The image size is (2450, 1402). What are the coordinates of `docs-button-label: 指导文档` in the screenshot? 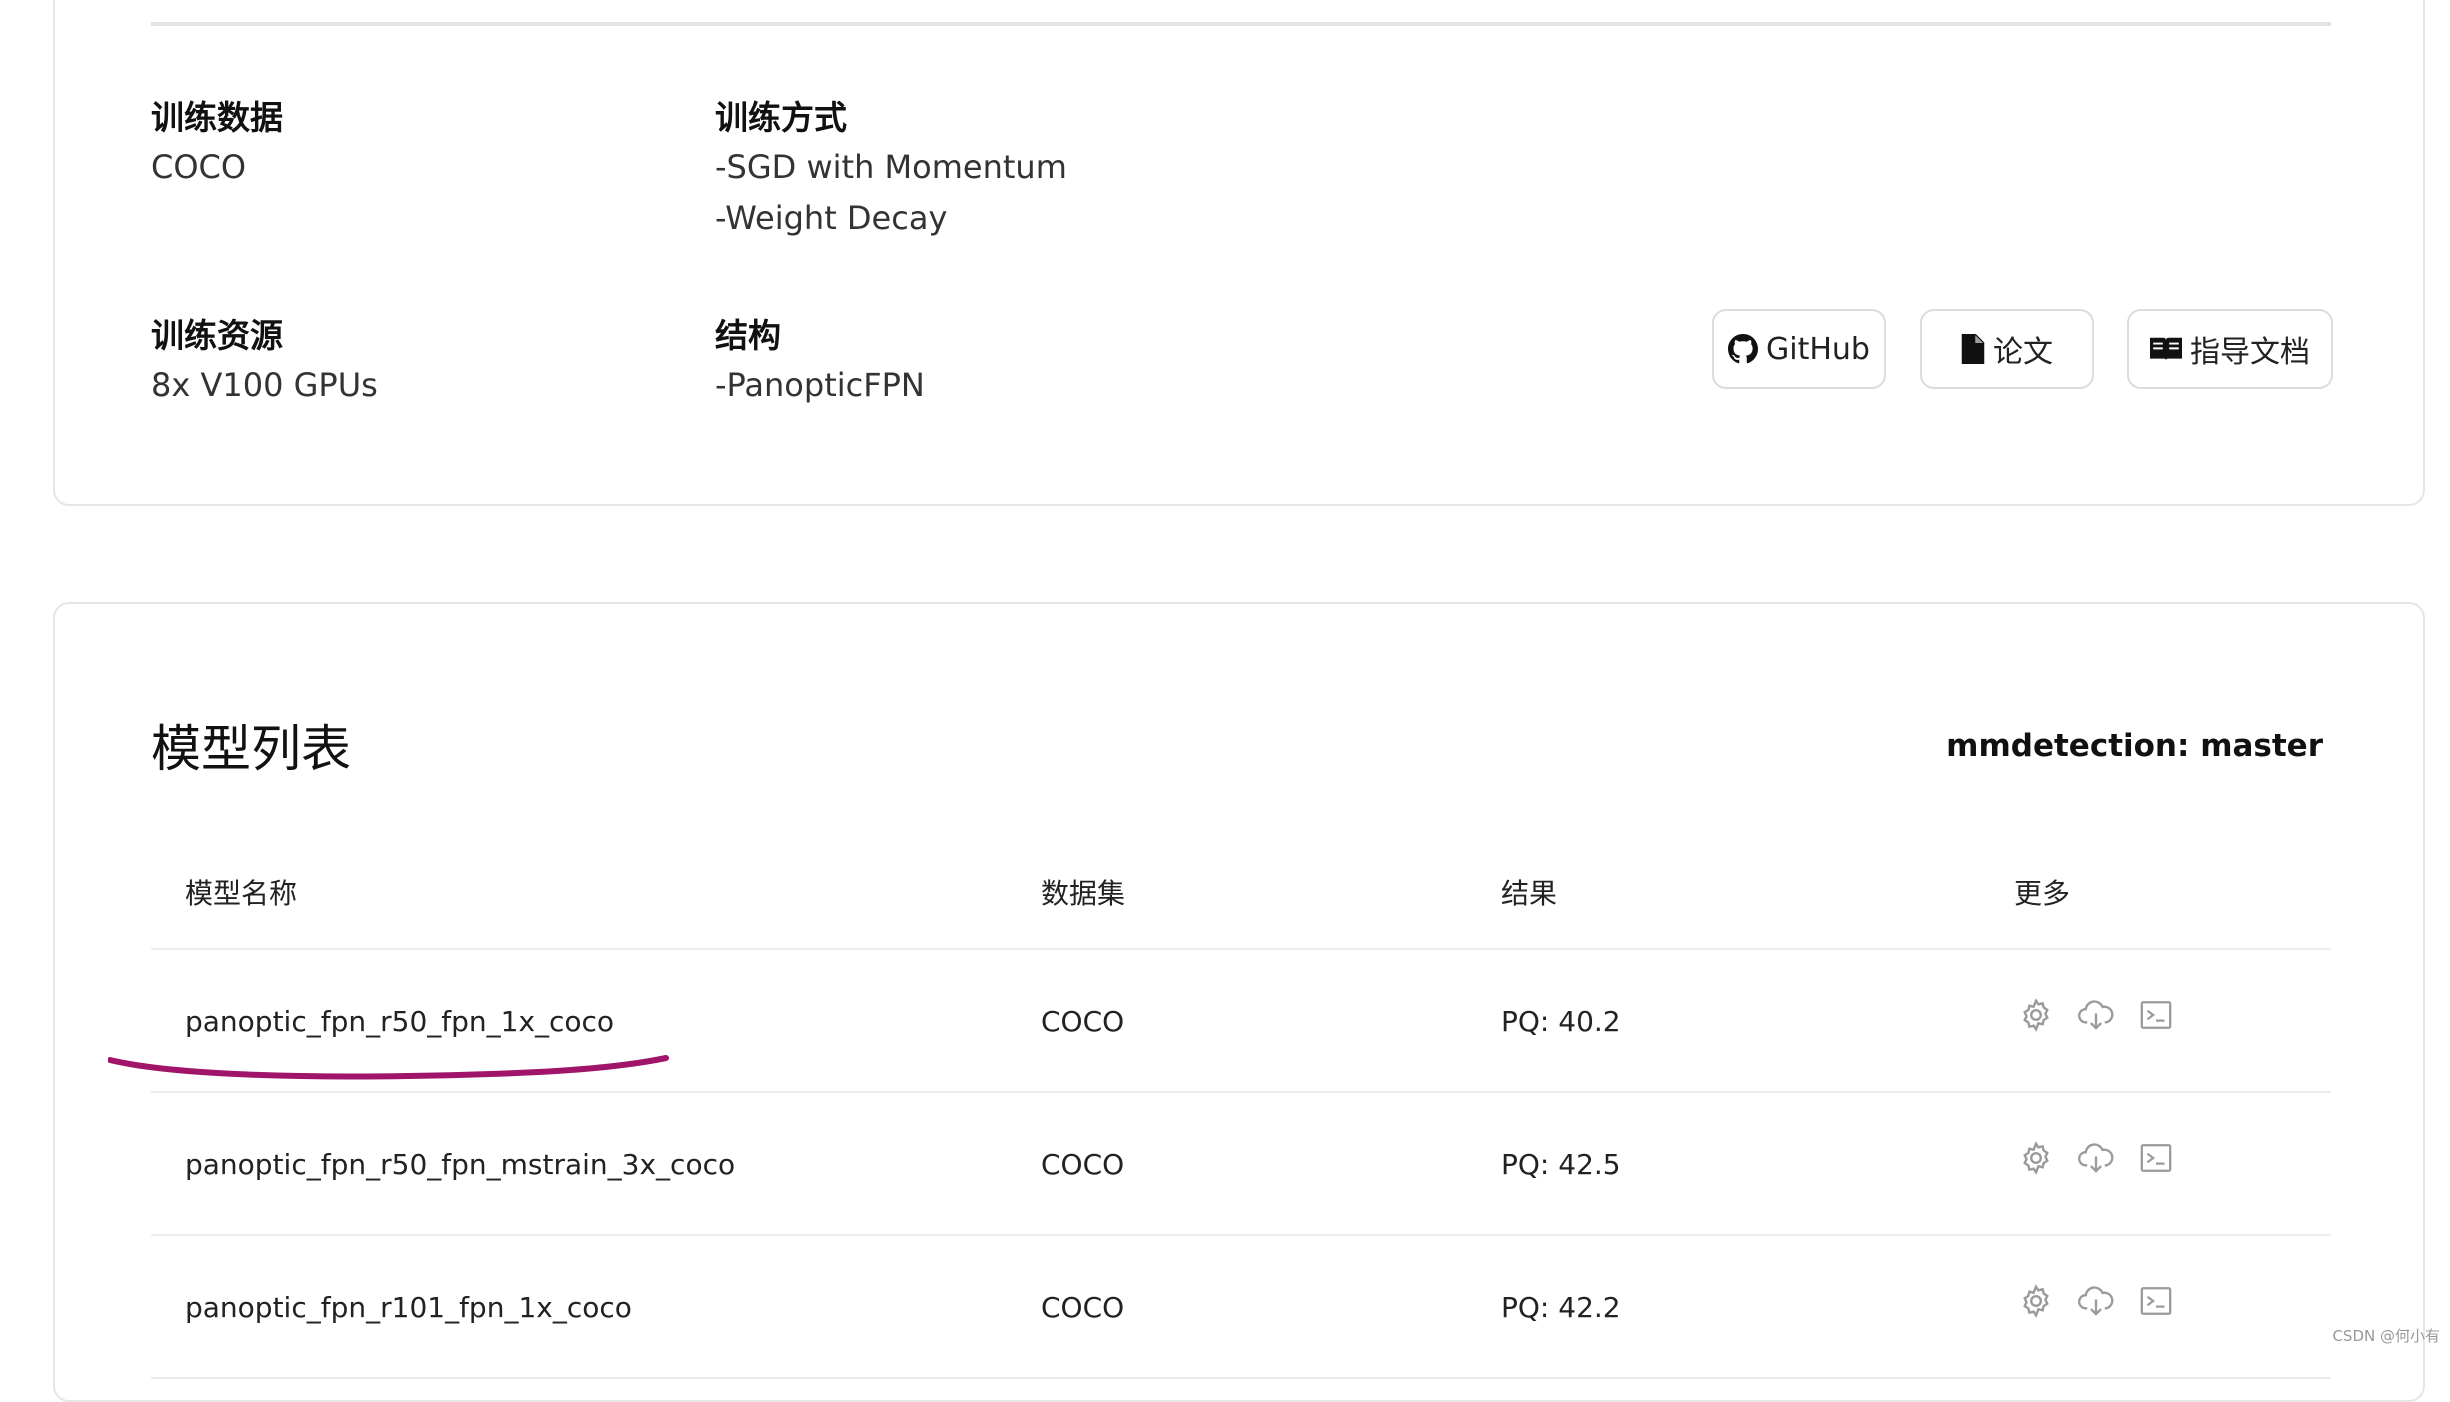 It's located at (2250, 349).